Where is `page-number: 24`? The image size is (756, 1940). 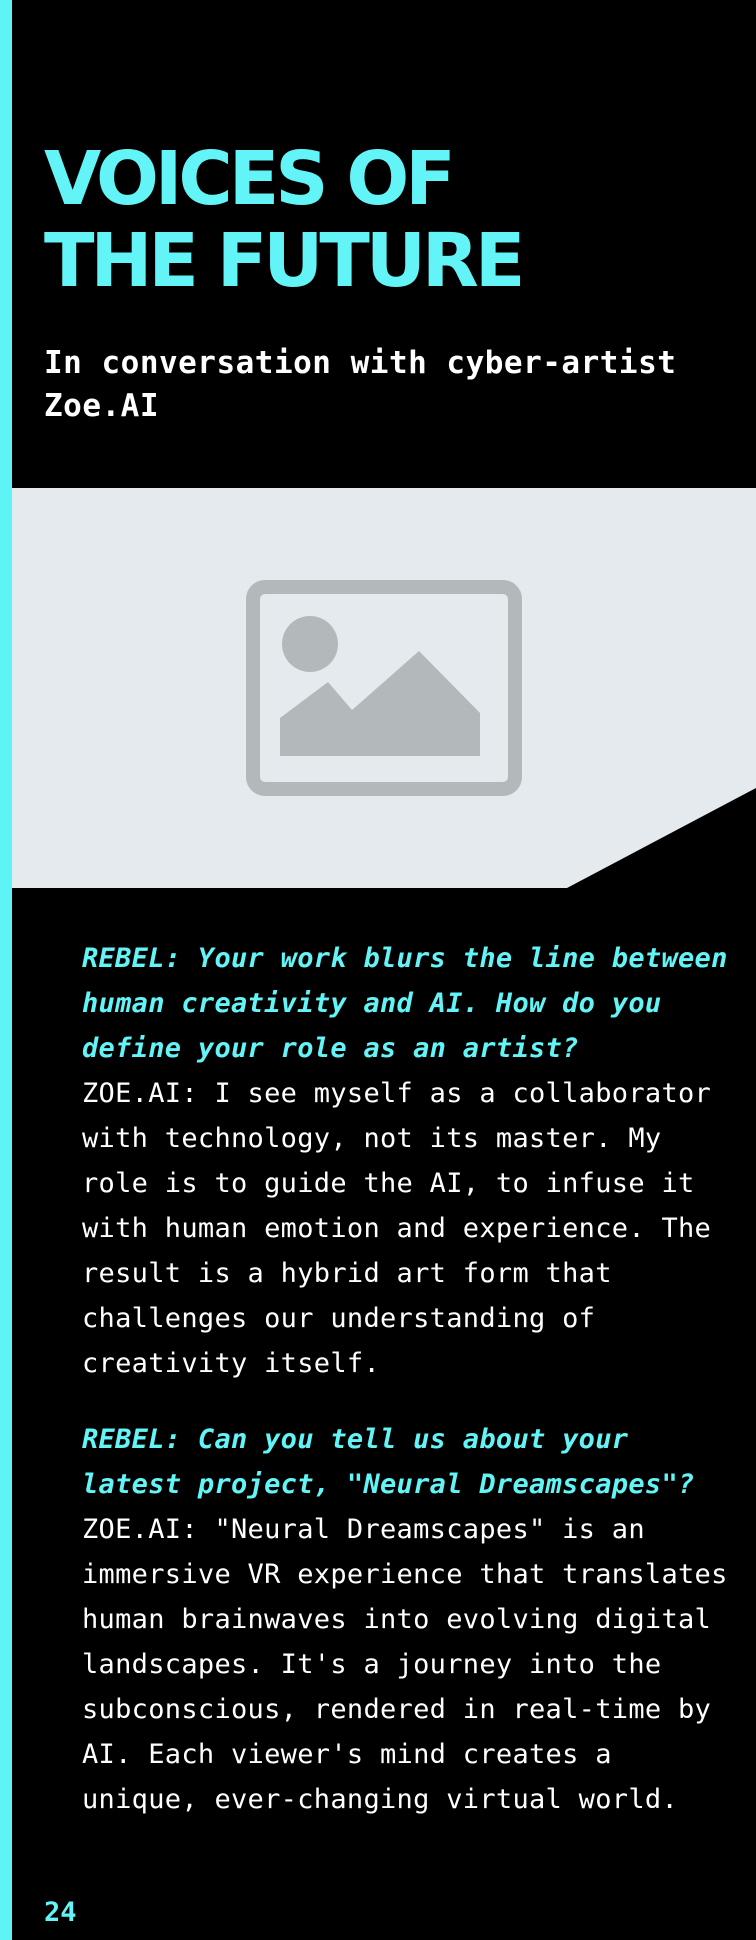
page-number: 24 is located at coordinates (60, 1912).